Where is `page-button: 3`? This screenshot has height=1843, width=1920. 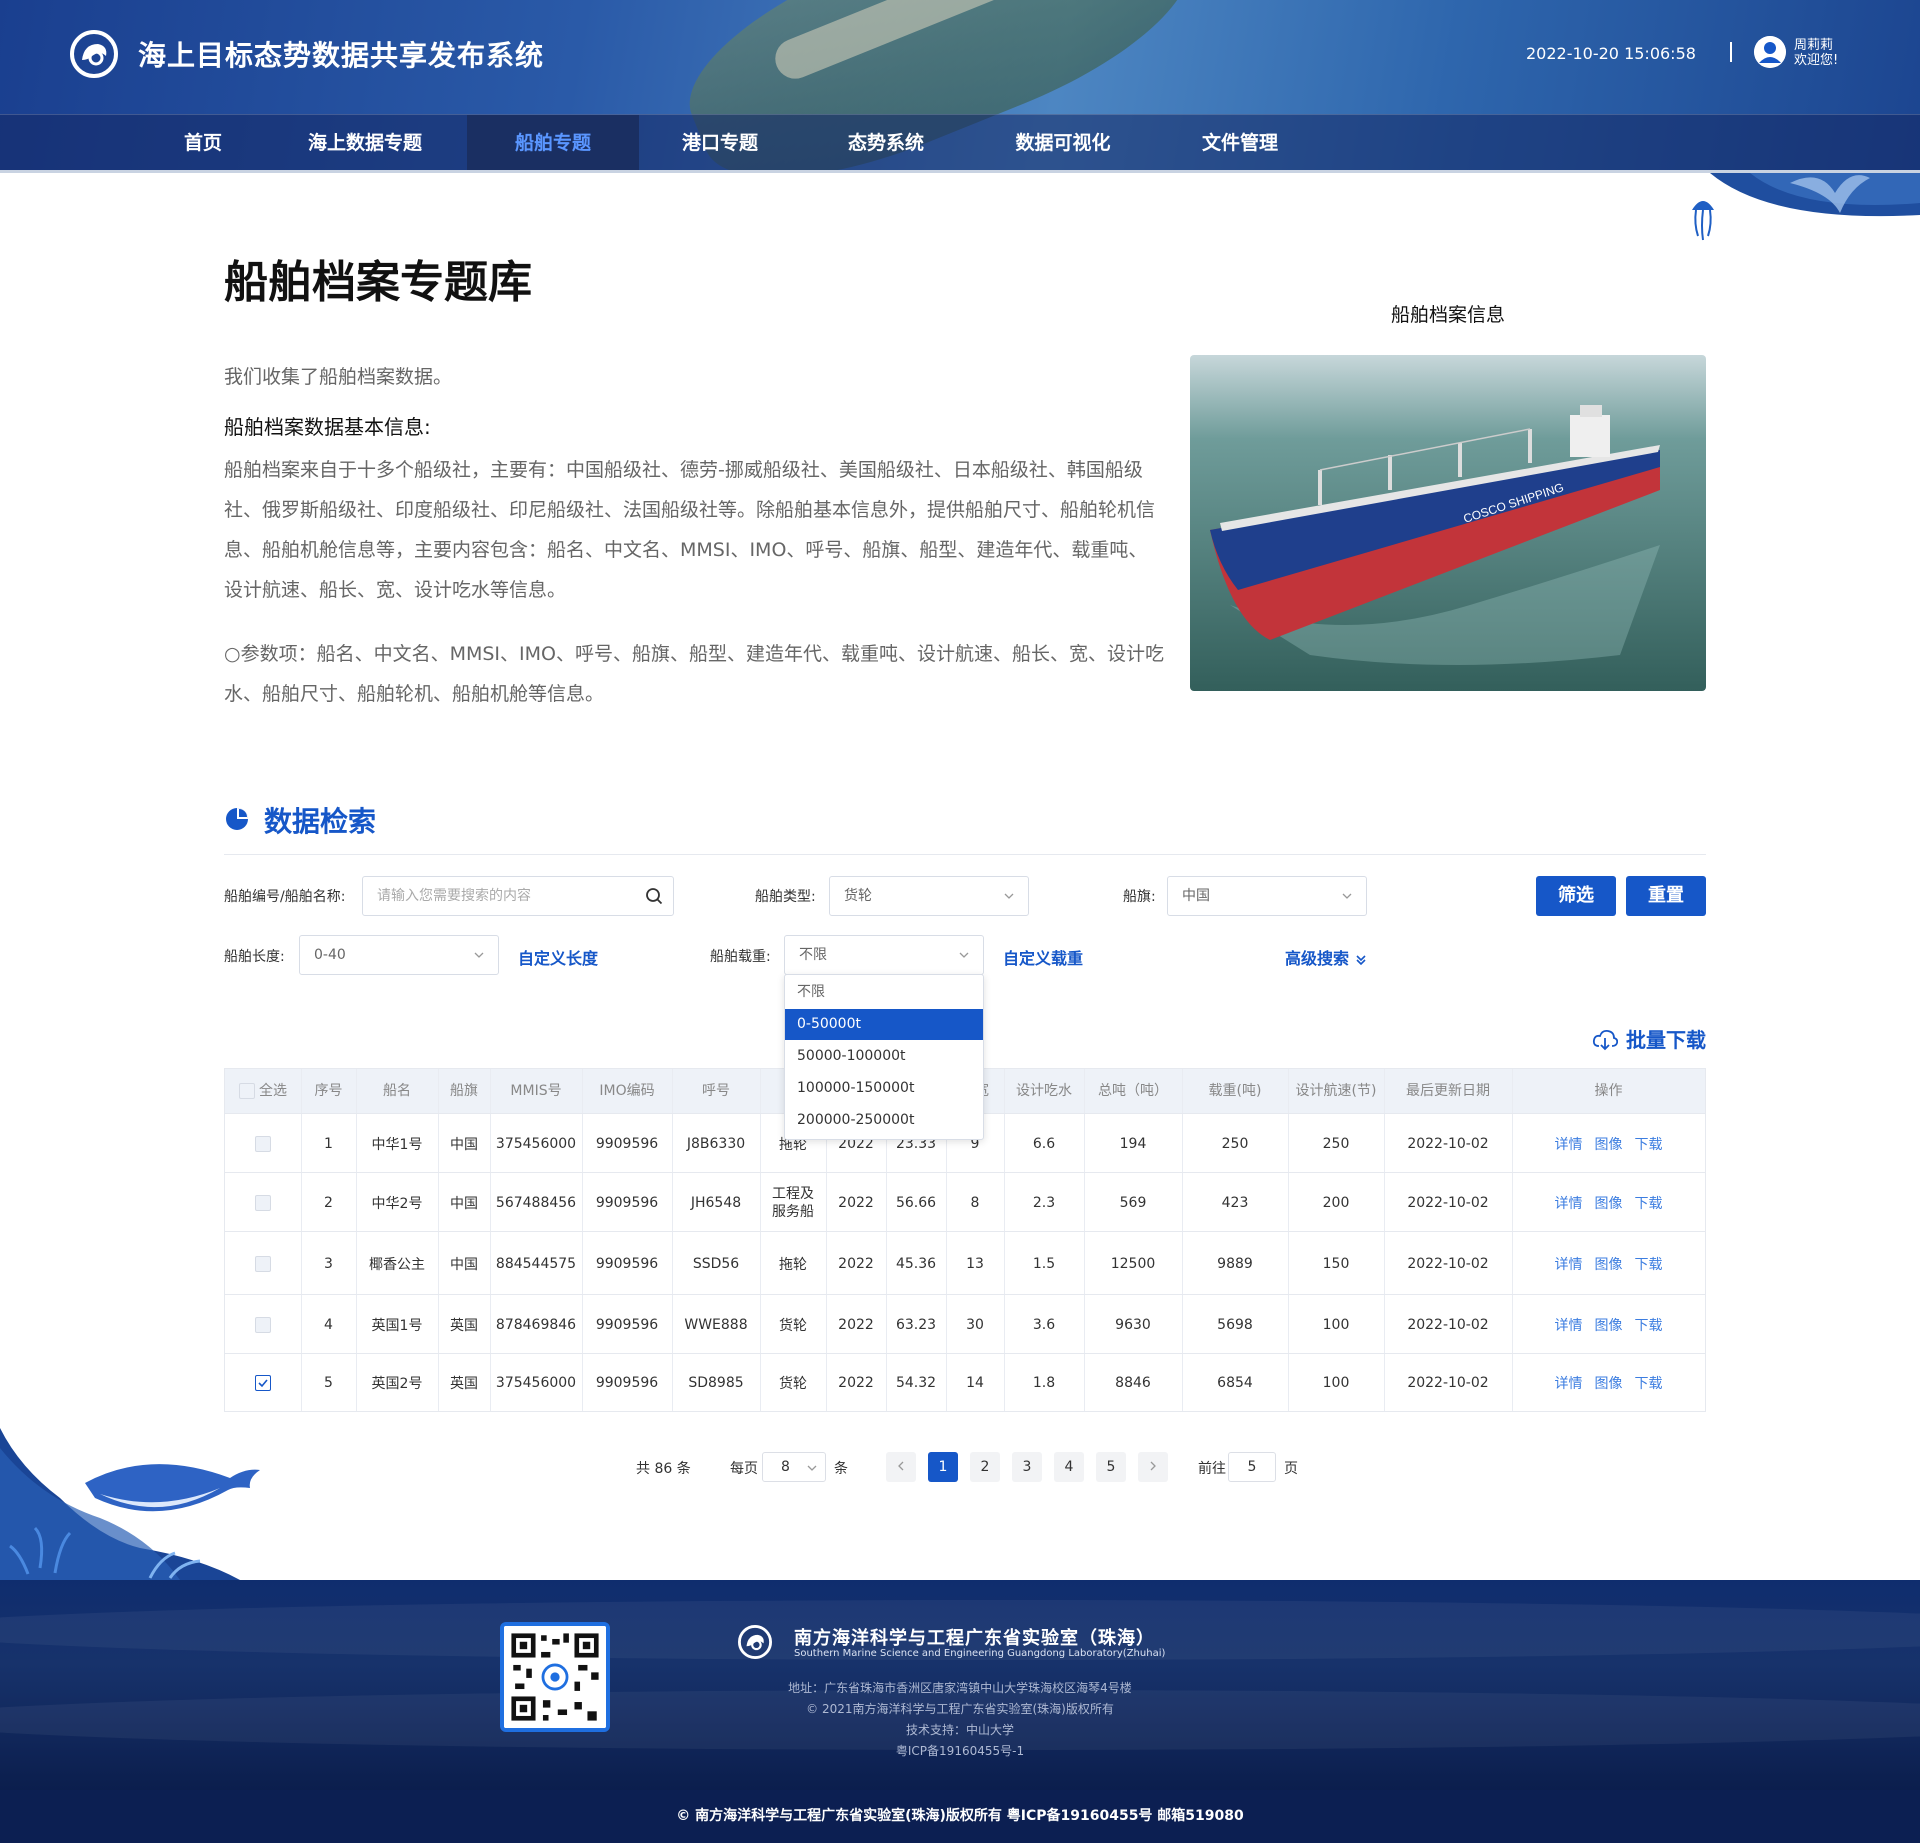
page-button: 3 is located at coordinates (1027, 1467).